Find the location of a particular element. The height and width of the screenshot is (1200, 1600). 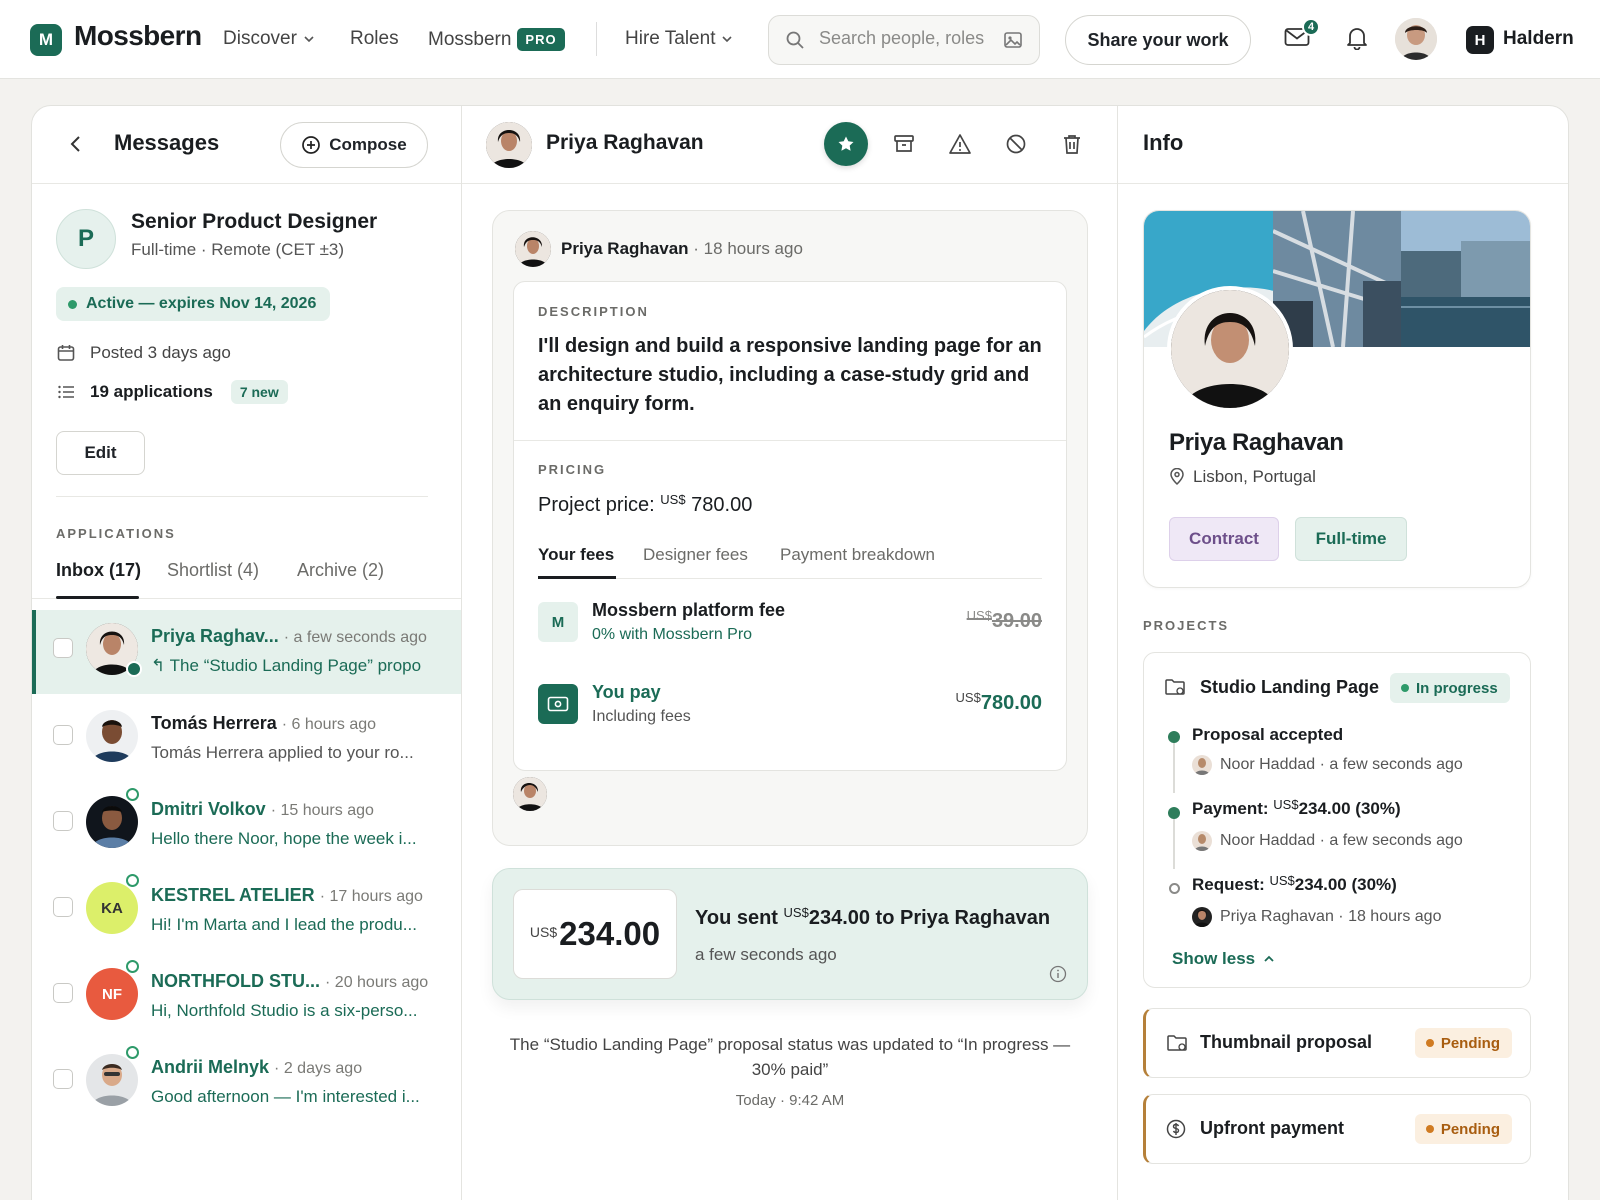

reply-icon: ↰ is located at coordinates (160, 665).